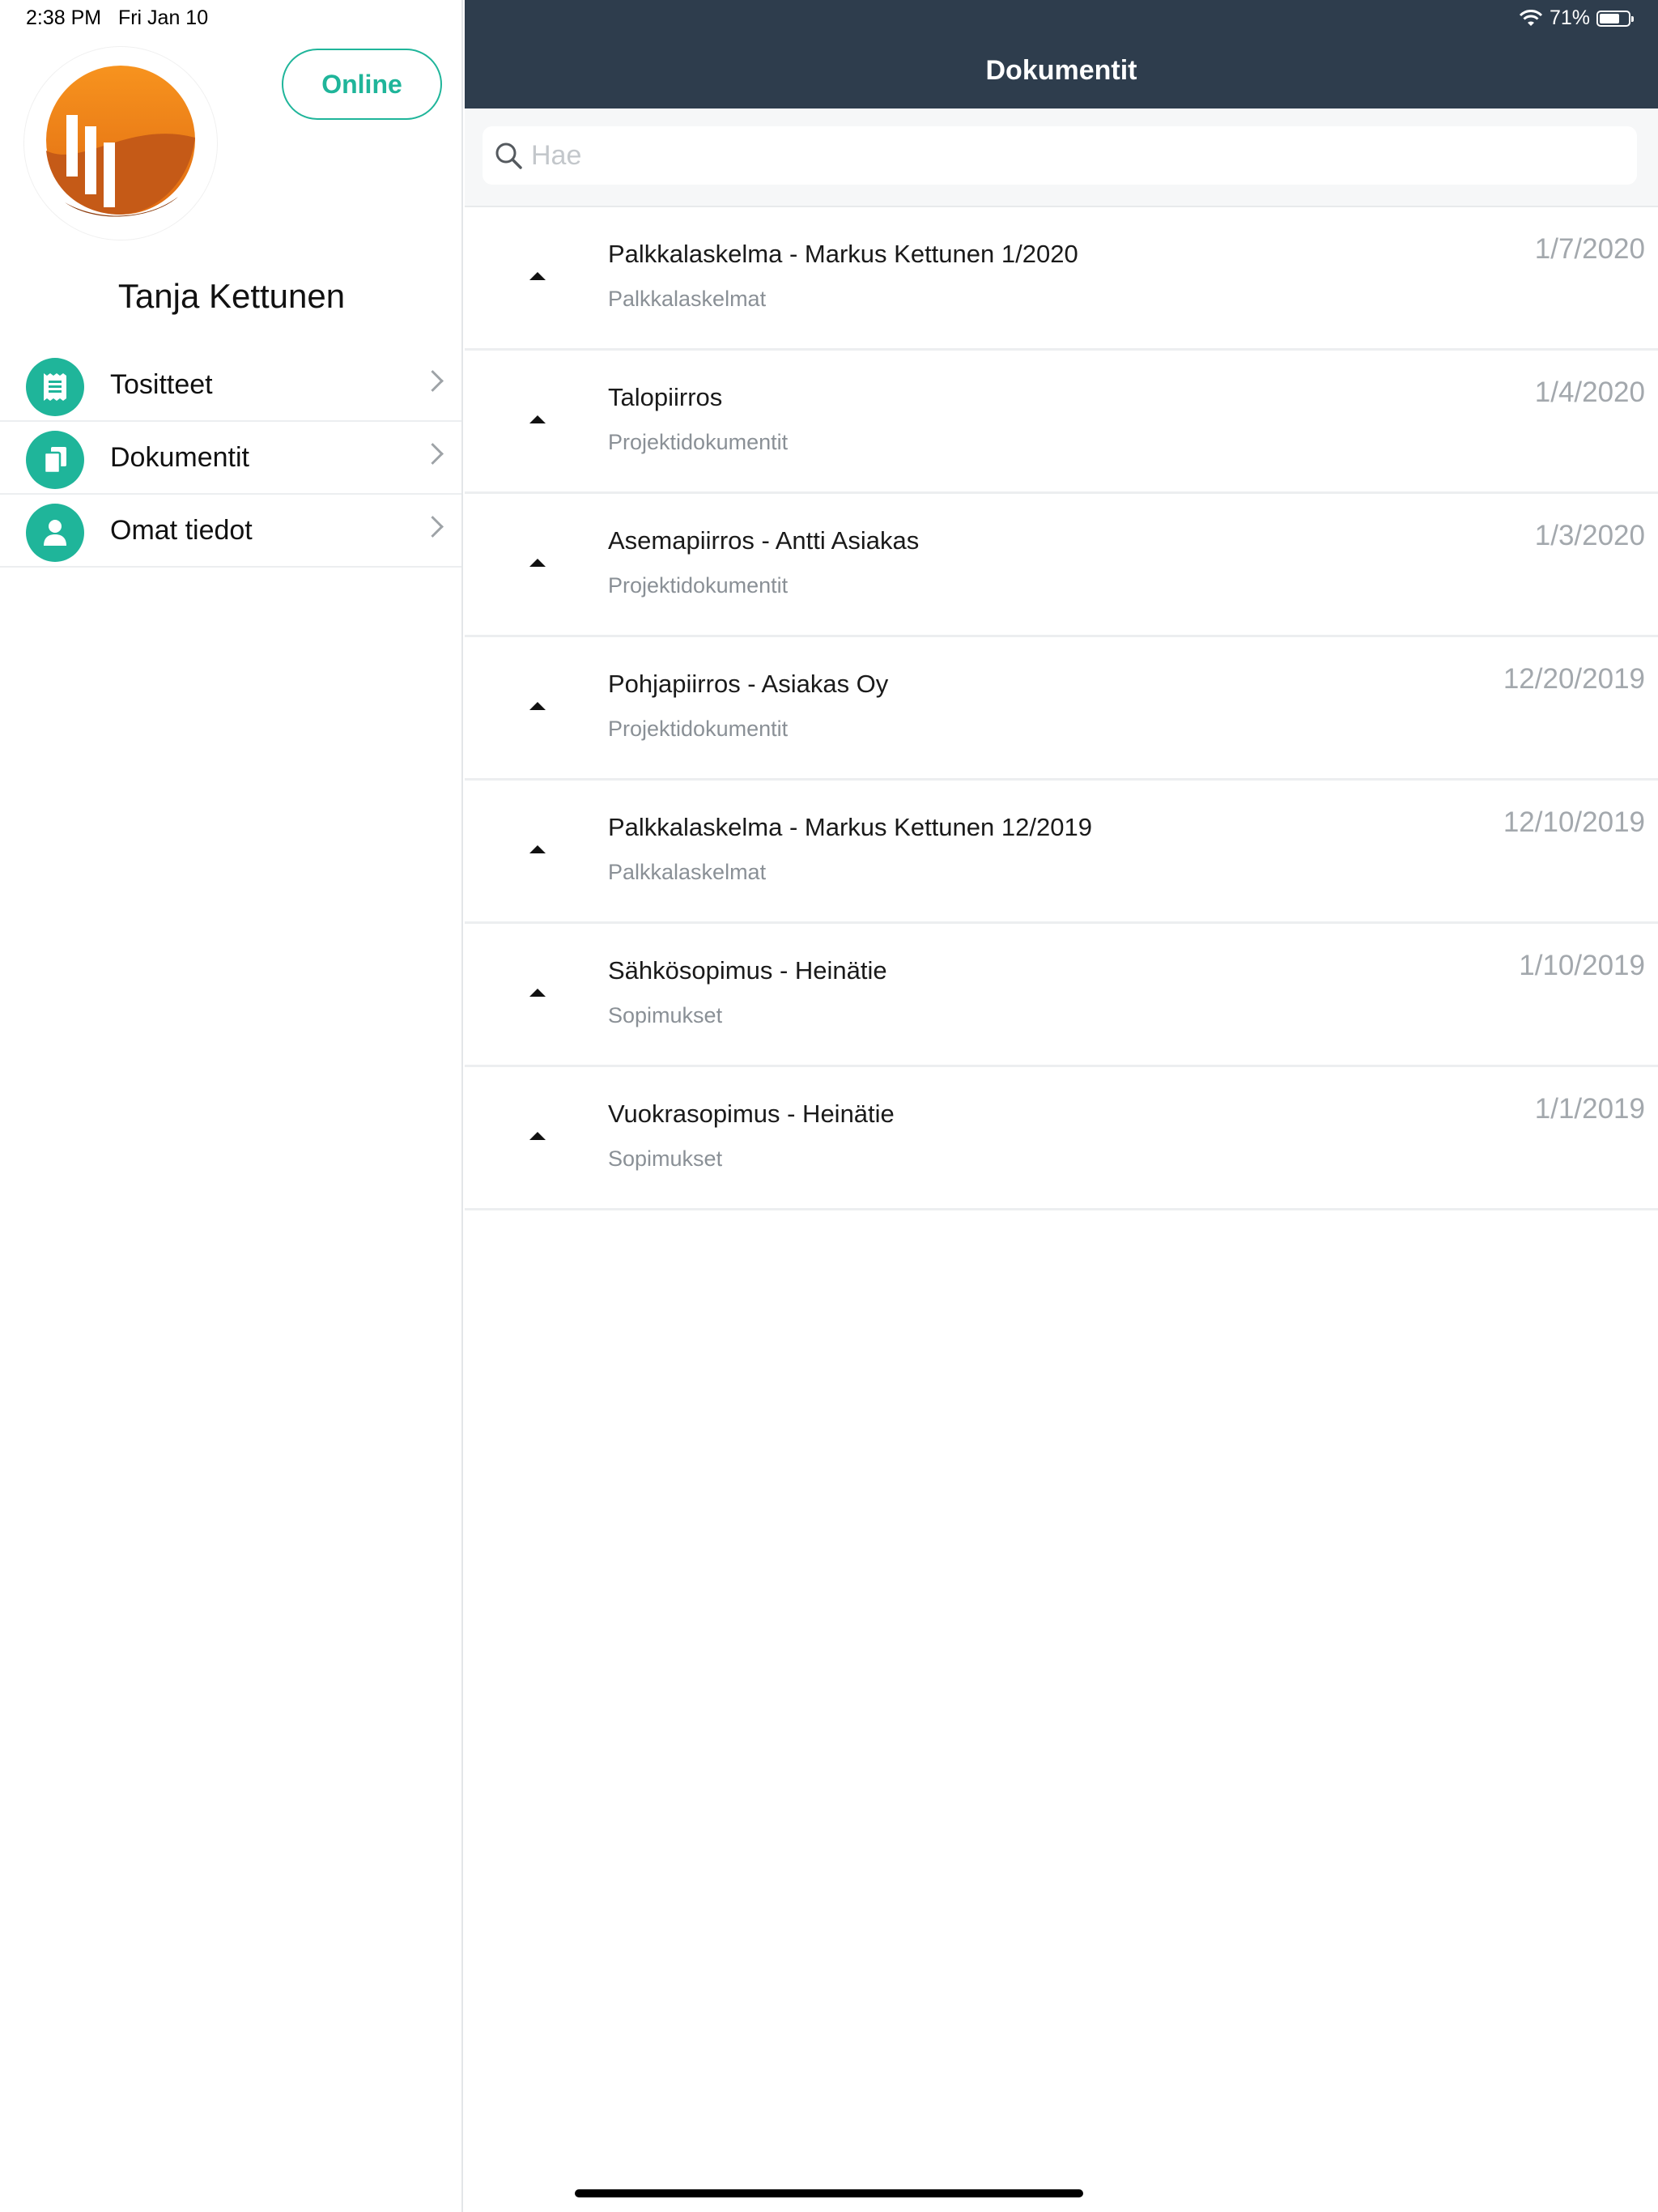 The height and width of the screenshot is (2212, 1658). What do you see at coordinates (55, 533) in the screenshot?
I see `user-icon` at bounding box center [55, 533].